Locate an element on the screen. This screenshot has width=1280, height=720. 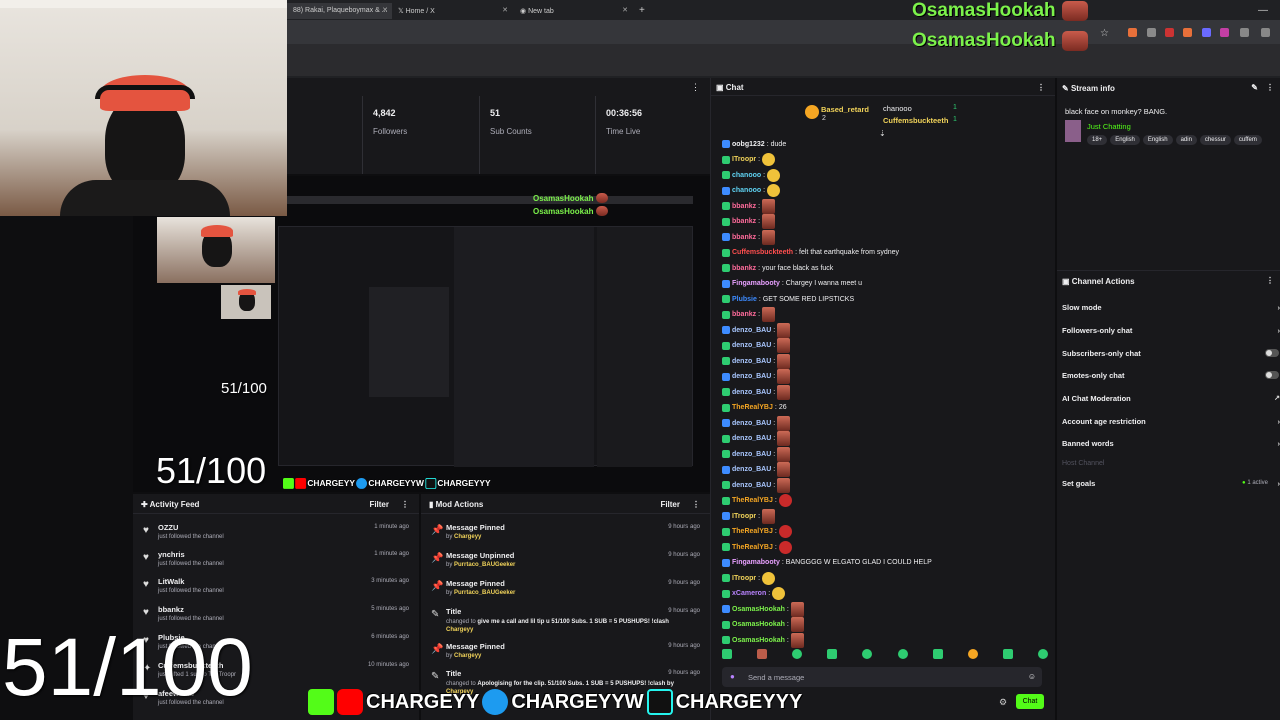
chat-username: oobg1232 is located at coordinates (748, 144).